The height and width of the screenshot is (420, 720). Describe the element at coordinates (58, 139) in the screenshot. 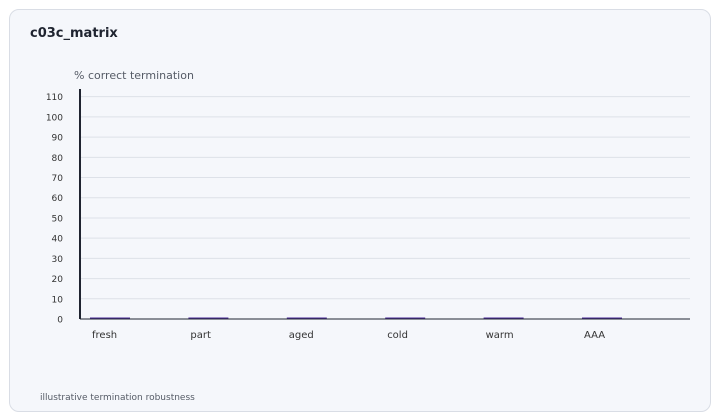

I see `y-tick-label: 90` at that location.